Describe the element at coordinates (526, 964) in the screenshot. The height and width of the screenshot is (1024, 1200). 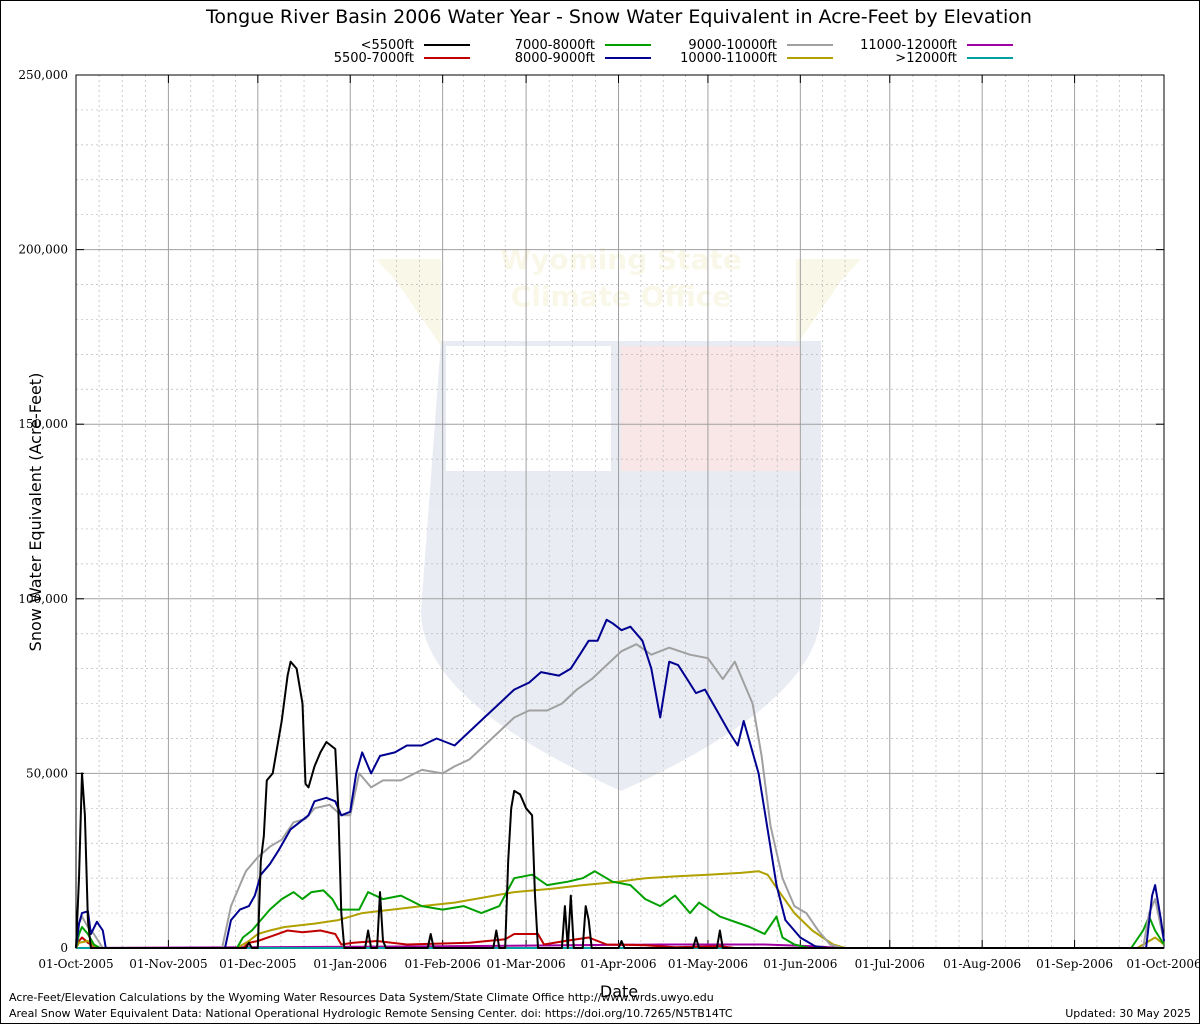
I see `x-tick-label: 01-Mar-2006` at that location.